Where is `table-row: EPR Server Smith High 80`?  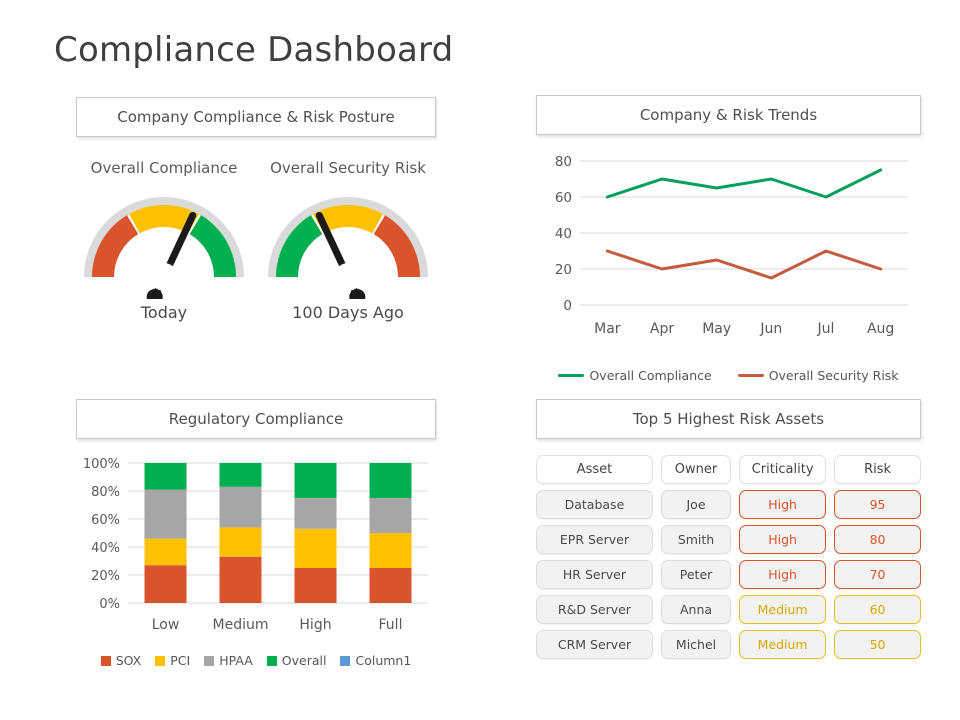 table-row: EPR Server Smith High 80 is located at coordinates (728, 539).